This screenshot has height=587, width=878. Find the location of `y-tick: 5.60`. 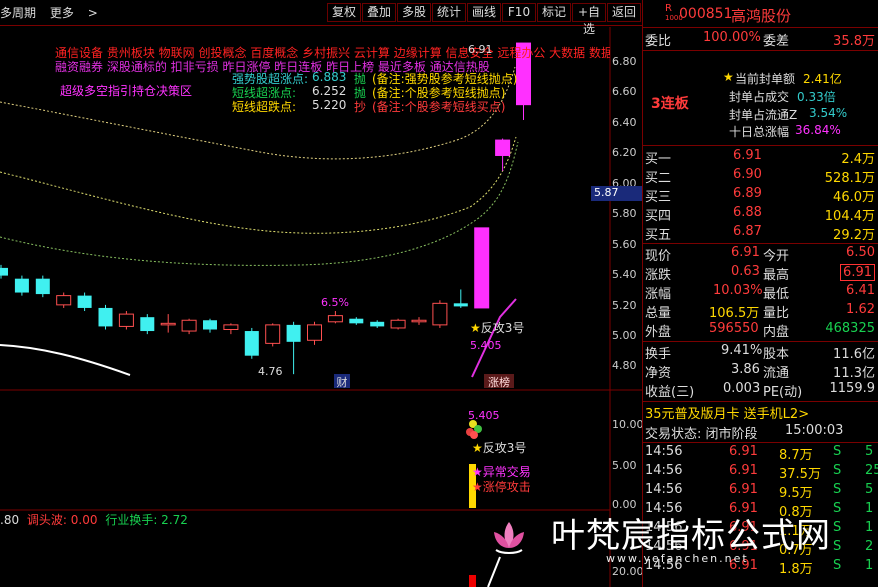

y-tick: 5.60 is located at coordinates (624, 244).